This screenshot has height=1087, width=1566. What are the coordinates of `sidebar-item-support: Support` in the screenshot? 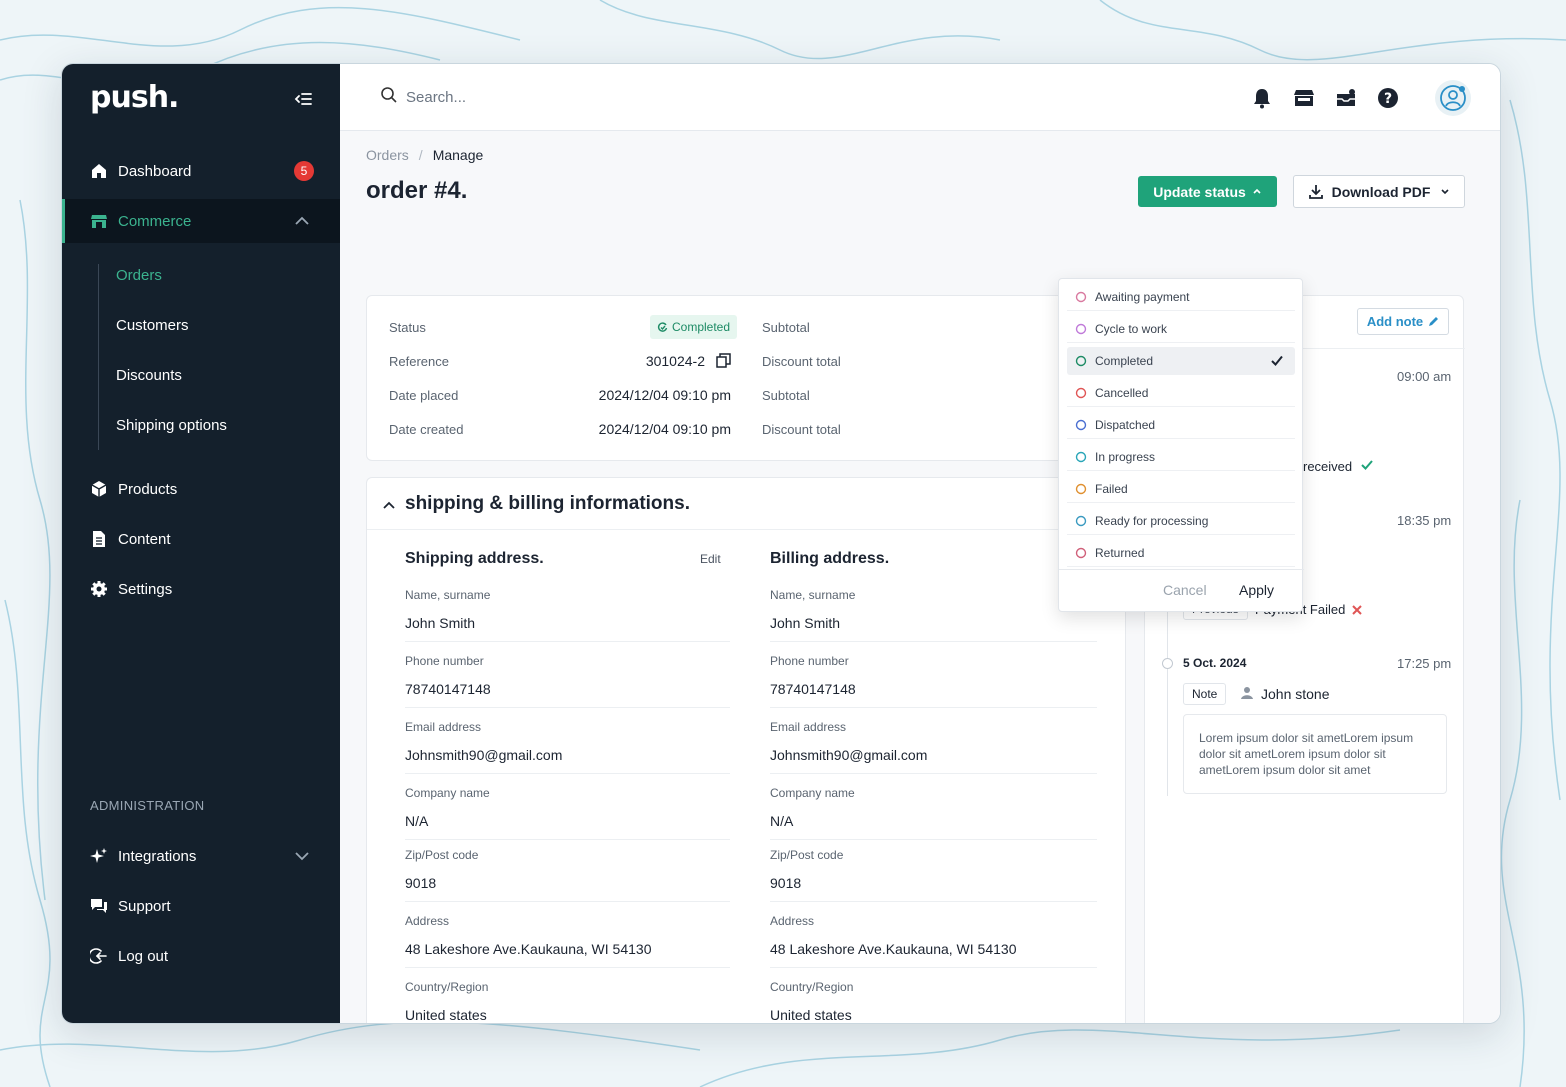 It's located at (201, 906).